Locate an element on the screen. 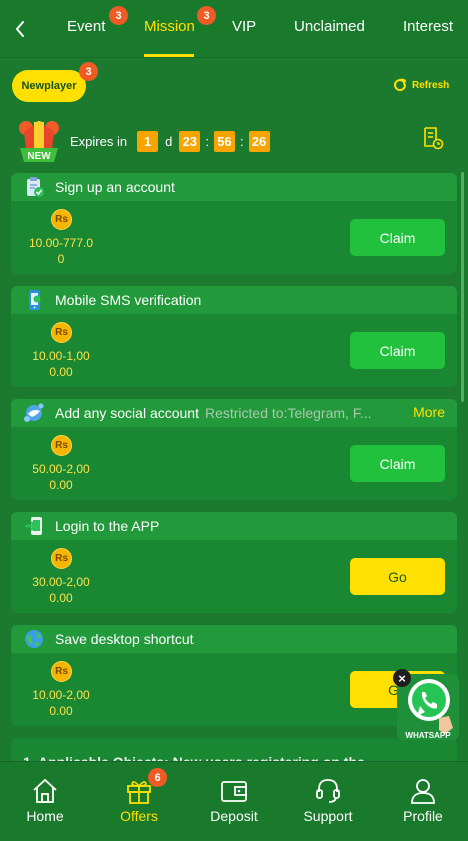 This screenshot has height=841, width=468. new-gift-bag-icon: NEW is located at coordinates (39, 141).